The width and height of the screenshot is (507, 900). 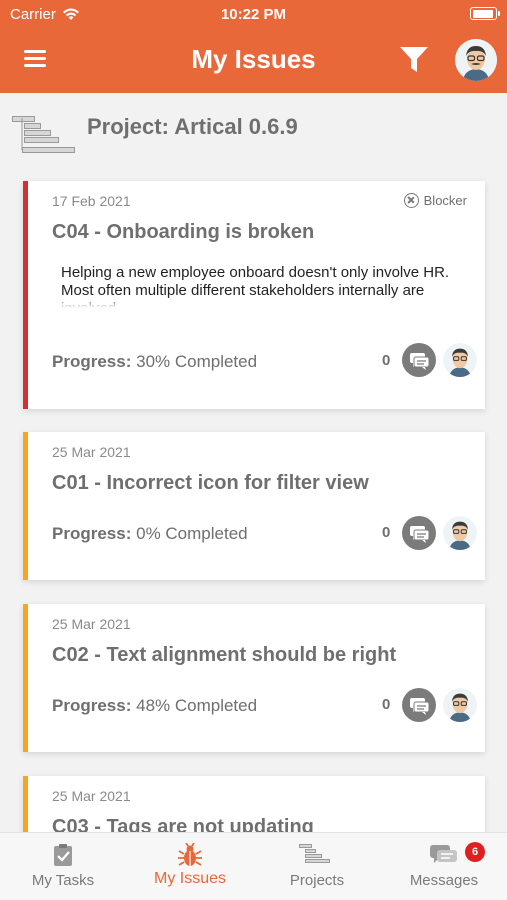 I want to click on tab-label: Messages, so click(x=444, y=880).